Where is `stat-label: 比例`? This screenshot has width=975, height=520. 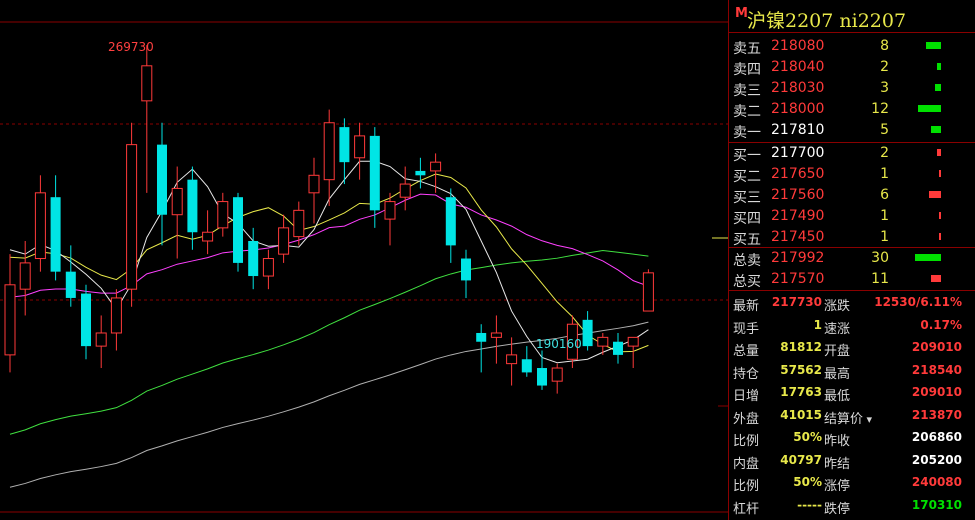 stat-label: 比例 is located at coordinates (746, 486).